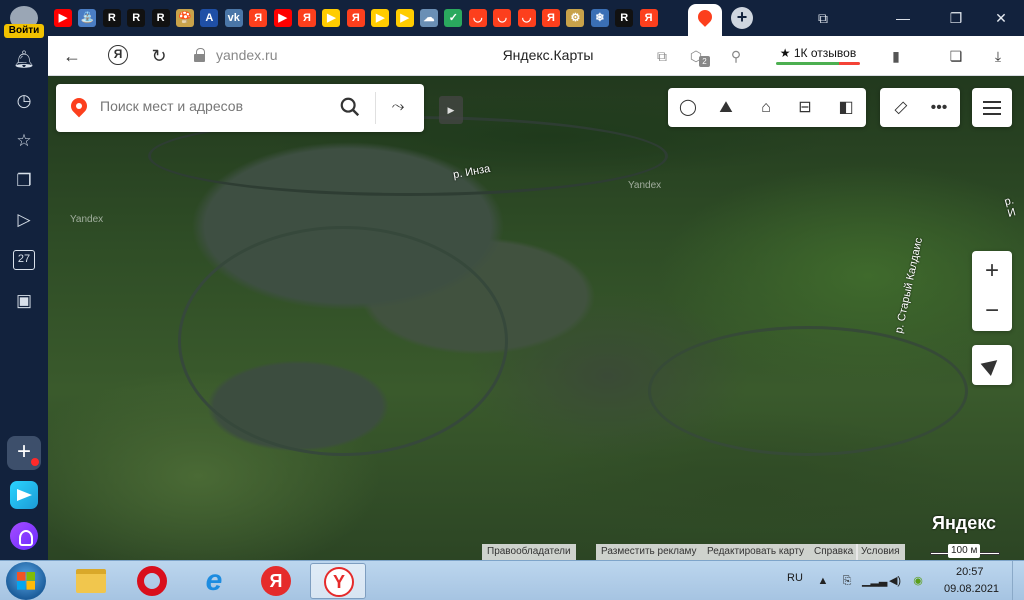 Image resolution: width=1024 pixels, height=600 pixels. I want to click on panorama-icon: ⛰, so click(726, 108).